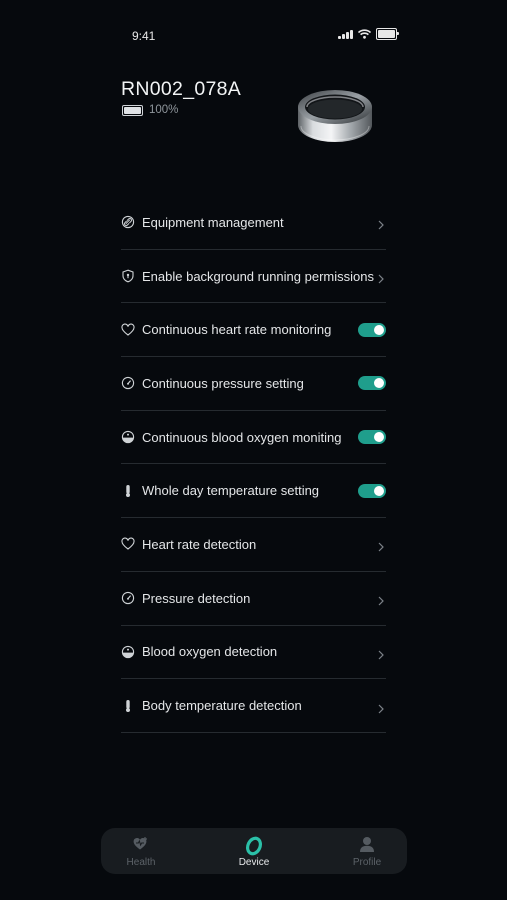 The width and height of the screenshot is (507, 900). What do you see at coordinates (253, 599) in the screenshot?
I see `menu-item-pressure-detection: Pressure detection` at bounding box center [253, 599].